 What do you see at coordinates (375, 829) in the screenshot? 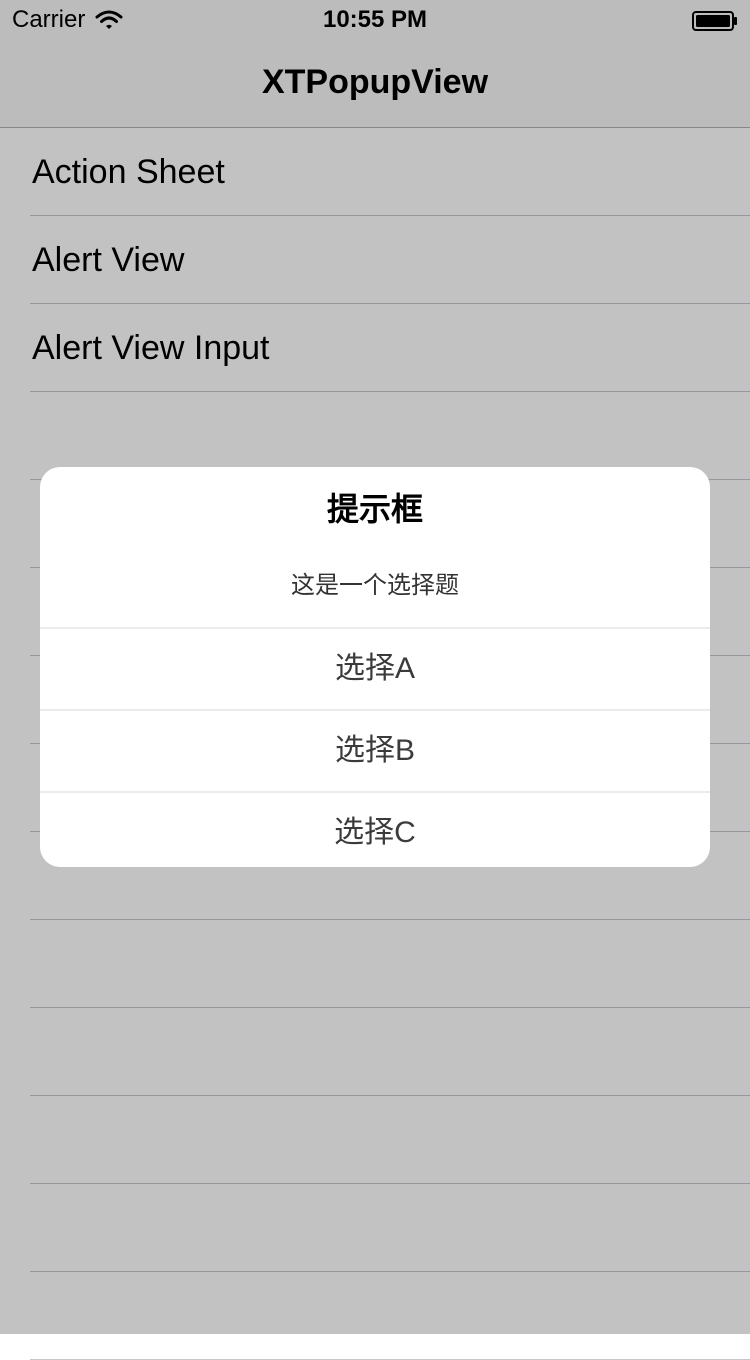
I see `choice-c-button: 选择C` at bounding box center [375, 829].